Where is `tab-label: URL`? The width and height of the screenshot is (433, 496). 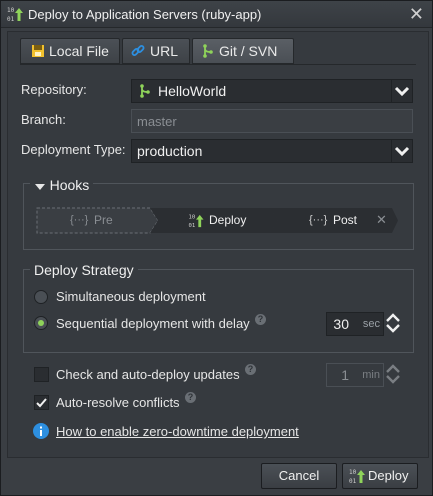
tab-label: URL is located at coordinates (164, 51).